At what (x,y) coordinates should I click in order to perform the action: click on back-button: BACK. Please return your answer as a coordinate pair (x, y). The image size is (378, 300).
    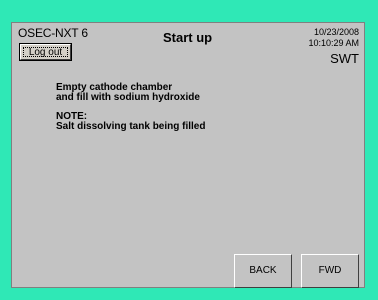
    Looking at the image, I should click on (263, 271).